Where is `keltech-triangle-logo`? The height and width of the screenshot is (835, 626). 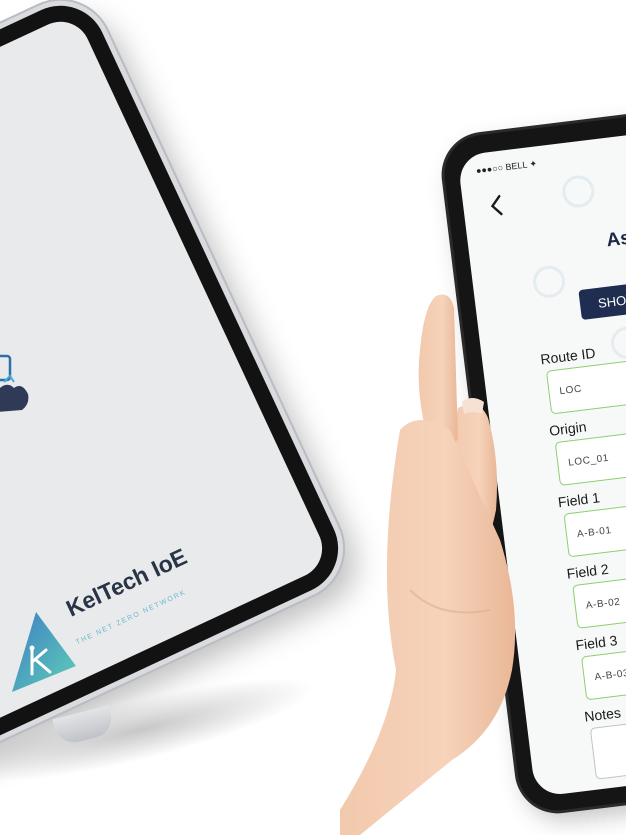 keltech-triangle-logo is located at coordinates (44, 652).